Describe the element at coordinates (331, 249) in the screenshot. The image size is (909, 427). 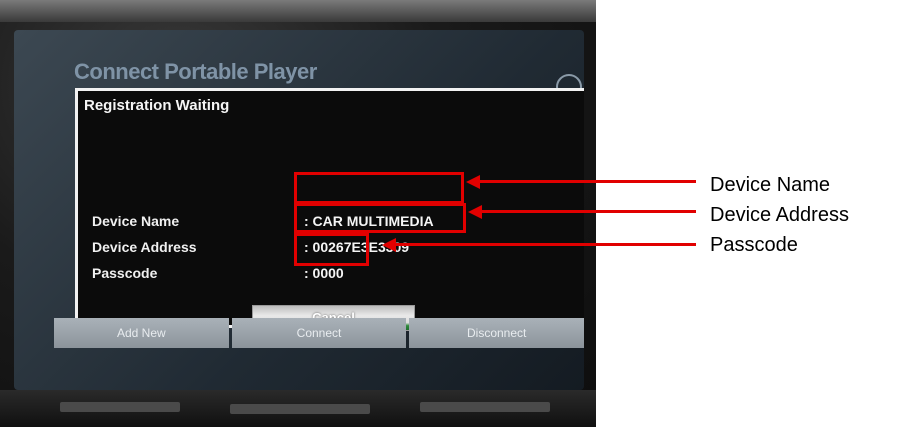
I see `passcode-highlight-box` at that location.